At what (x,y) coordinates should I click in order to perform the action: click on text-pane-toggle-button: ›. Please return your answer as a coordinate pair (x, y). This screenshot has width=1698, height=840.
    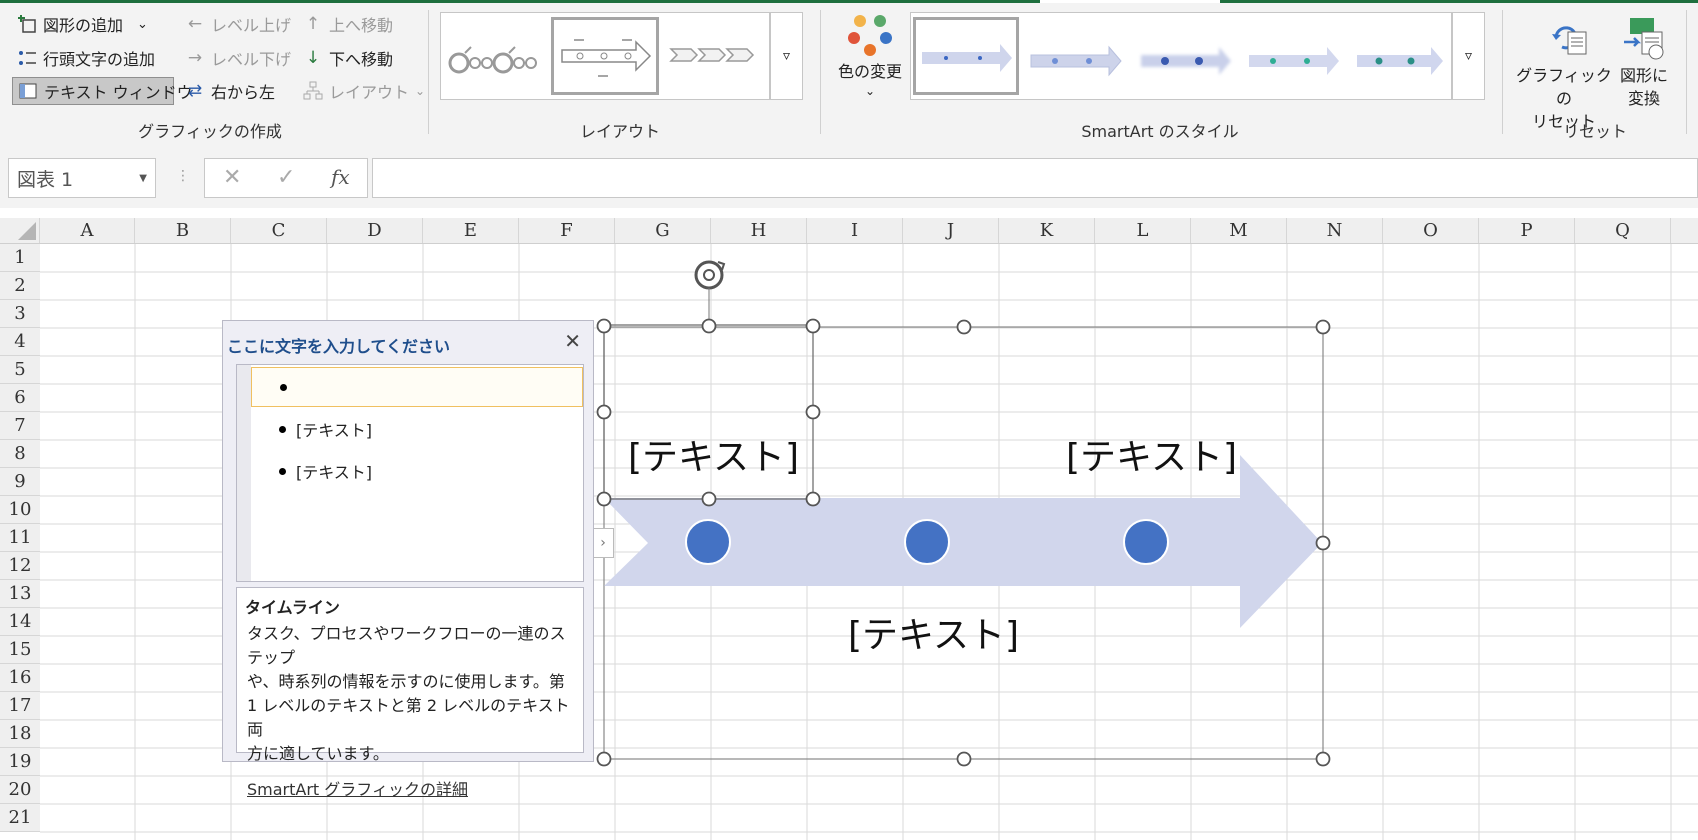
    Looking at the image, I should click on (603, 543).